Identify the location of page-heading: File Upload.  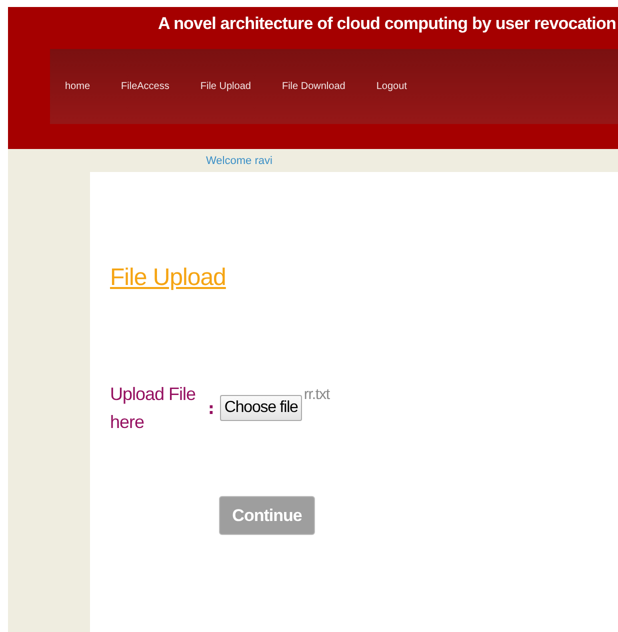
(168, 278).